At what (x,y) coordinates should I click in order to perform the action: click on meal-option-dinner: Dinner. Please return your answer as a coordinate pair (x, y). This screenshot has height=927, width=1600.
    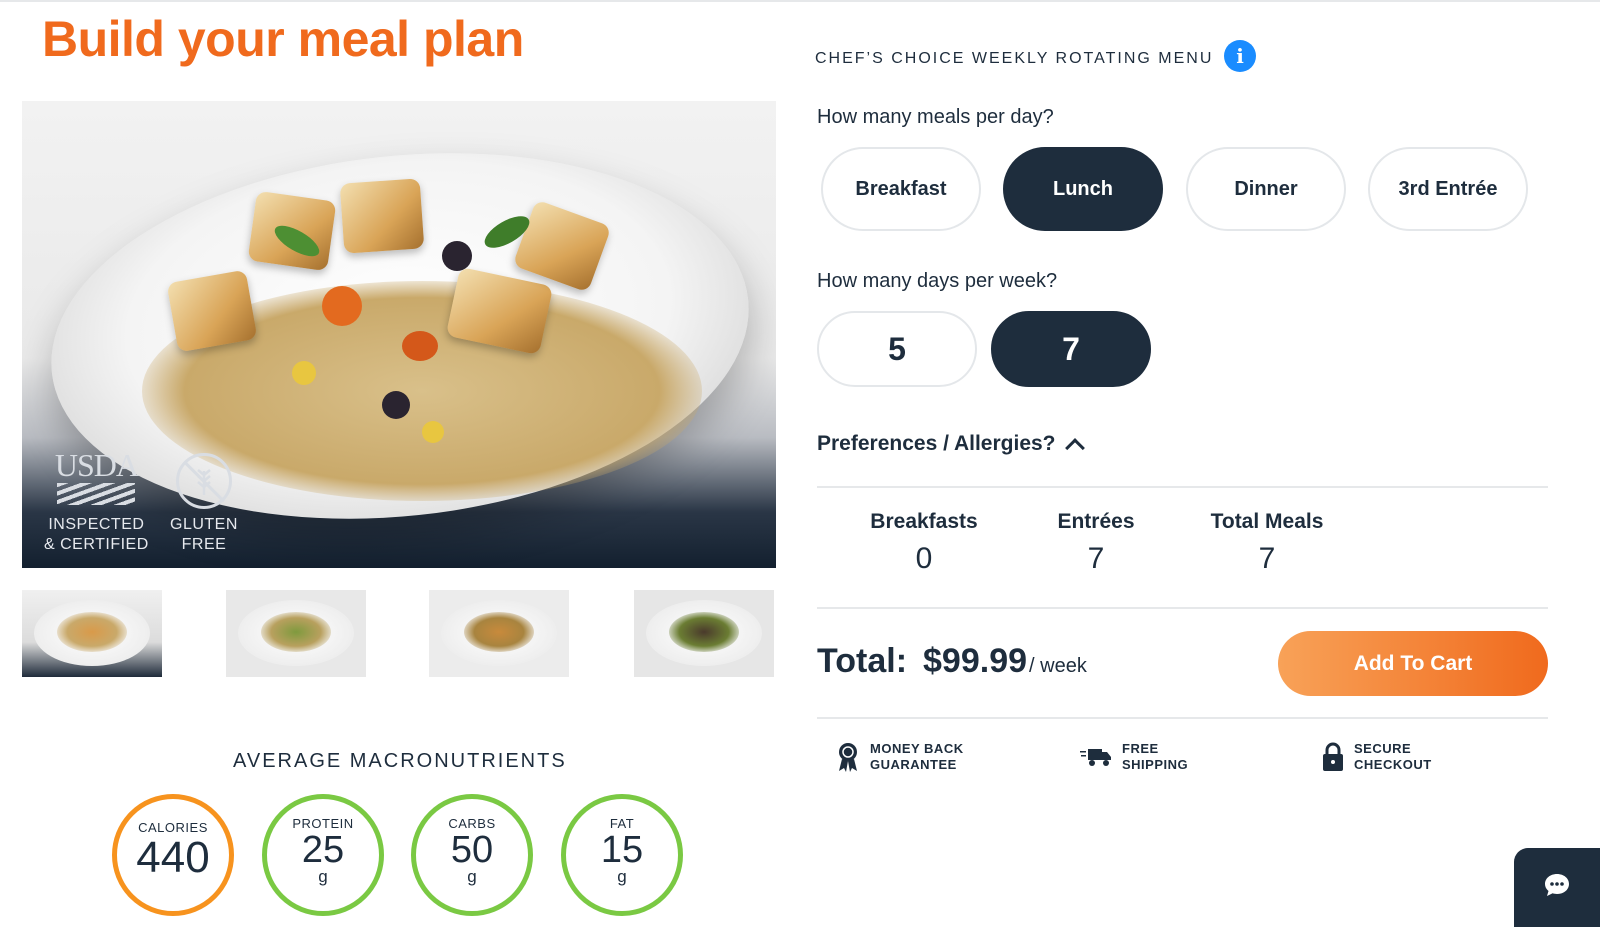
    Looking at the image, I should click on (1266, 189).